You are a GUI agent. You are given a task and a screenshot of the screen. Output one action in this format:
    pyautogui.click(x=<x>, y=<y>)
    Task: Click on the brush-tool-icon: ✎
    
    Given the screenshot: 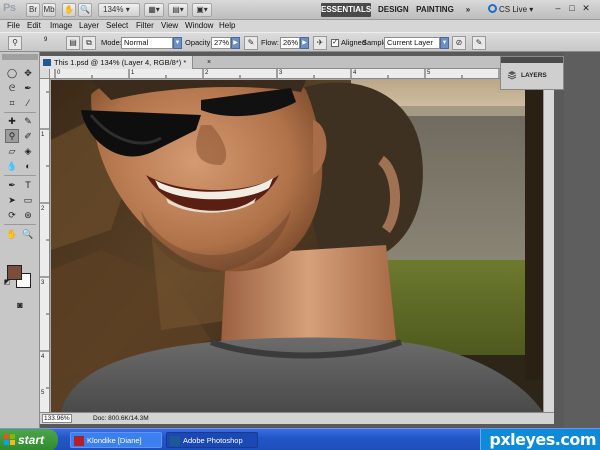 What is the action you would take?
    pyautogui.click(x=28, y=121)
    